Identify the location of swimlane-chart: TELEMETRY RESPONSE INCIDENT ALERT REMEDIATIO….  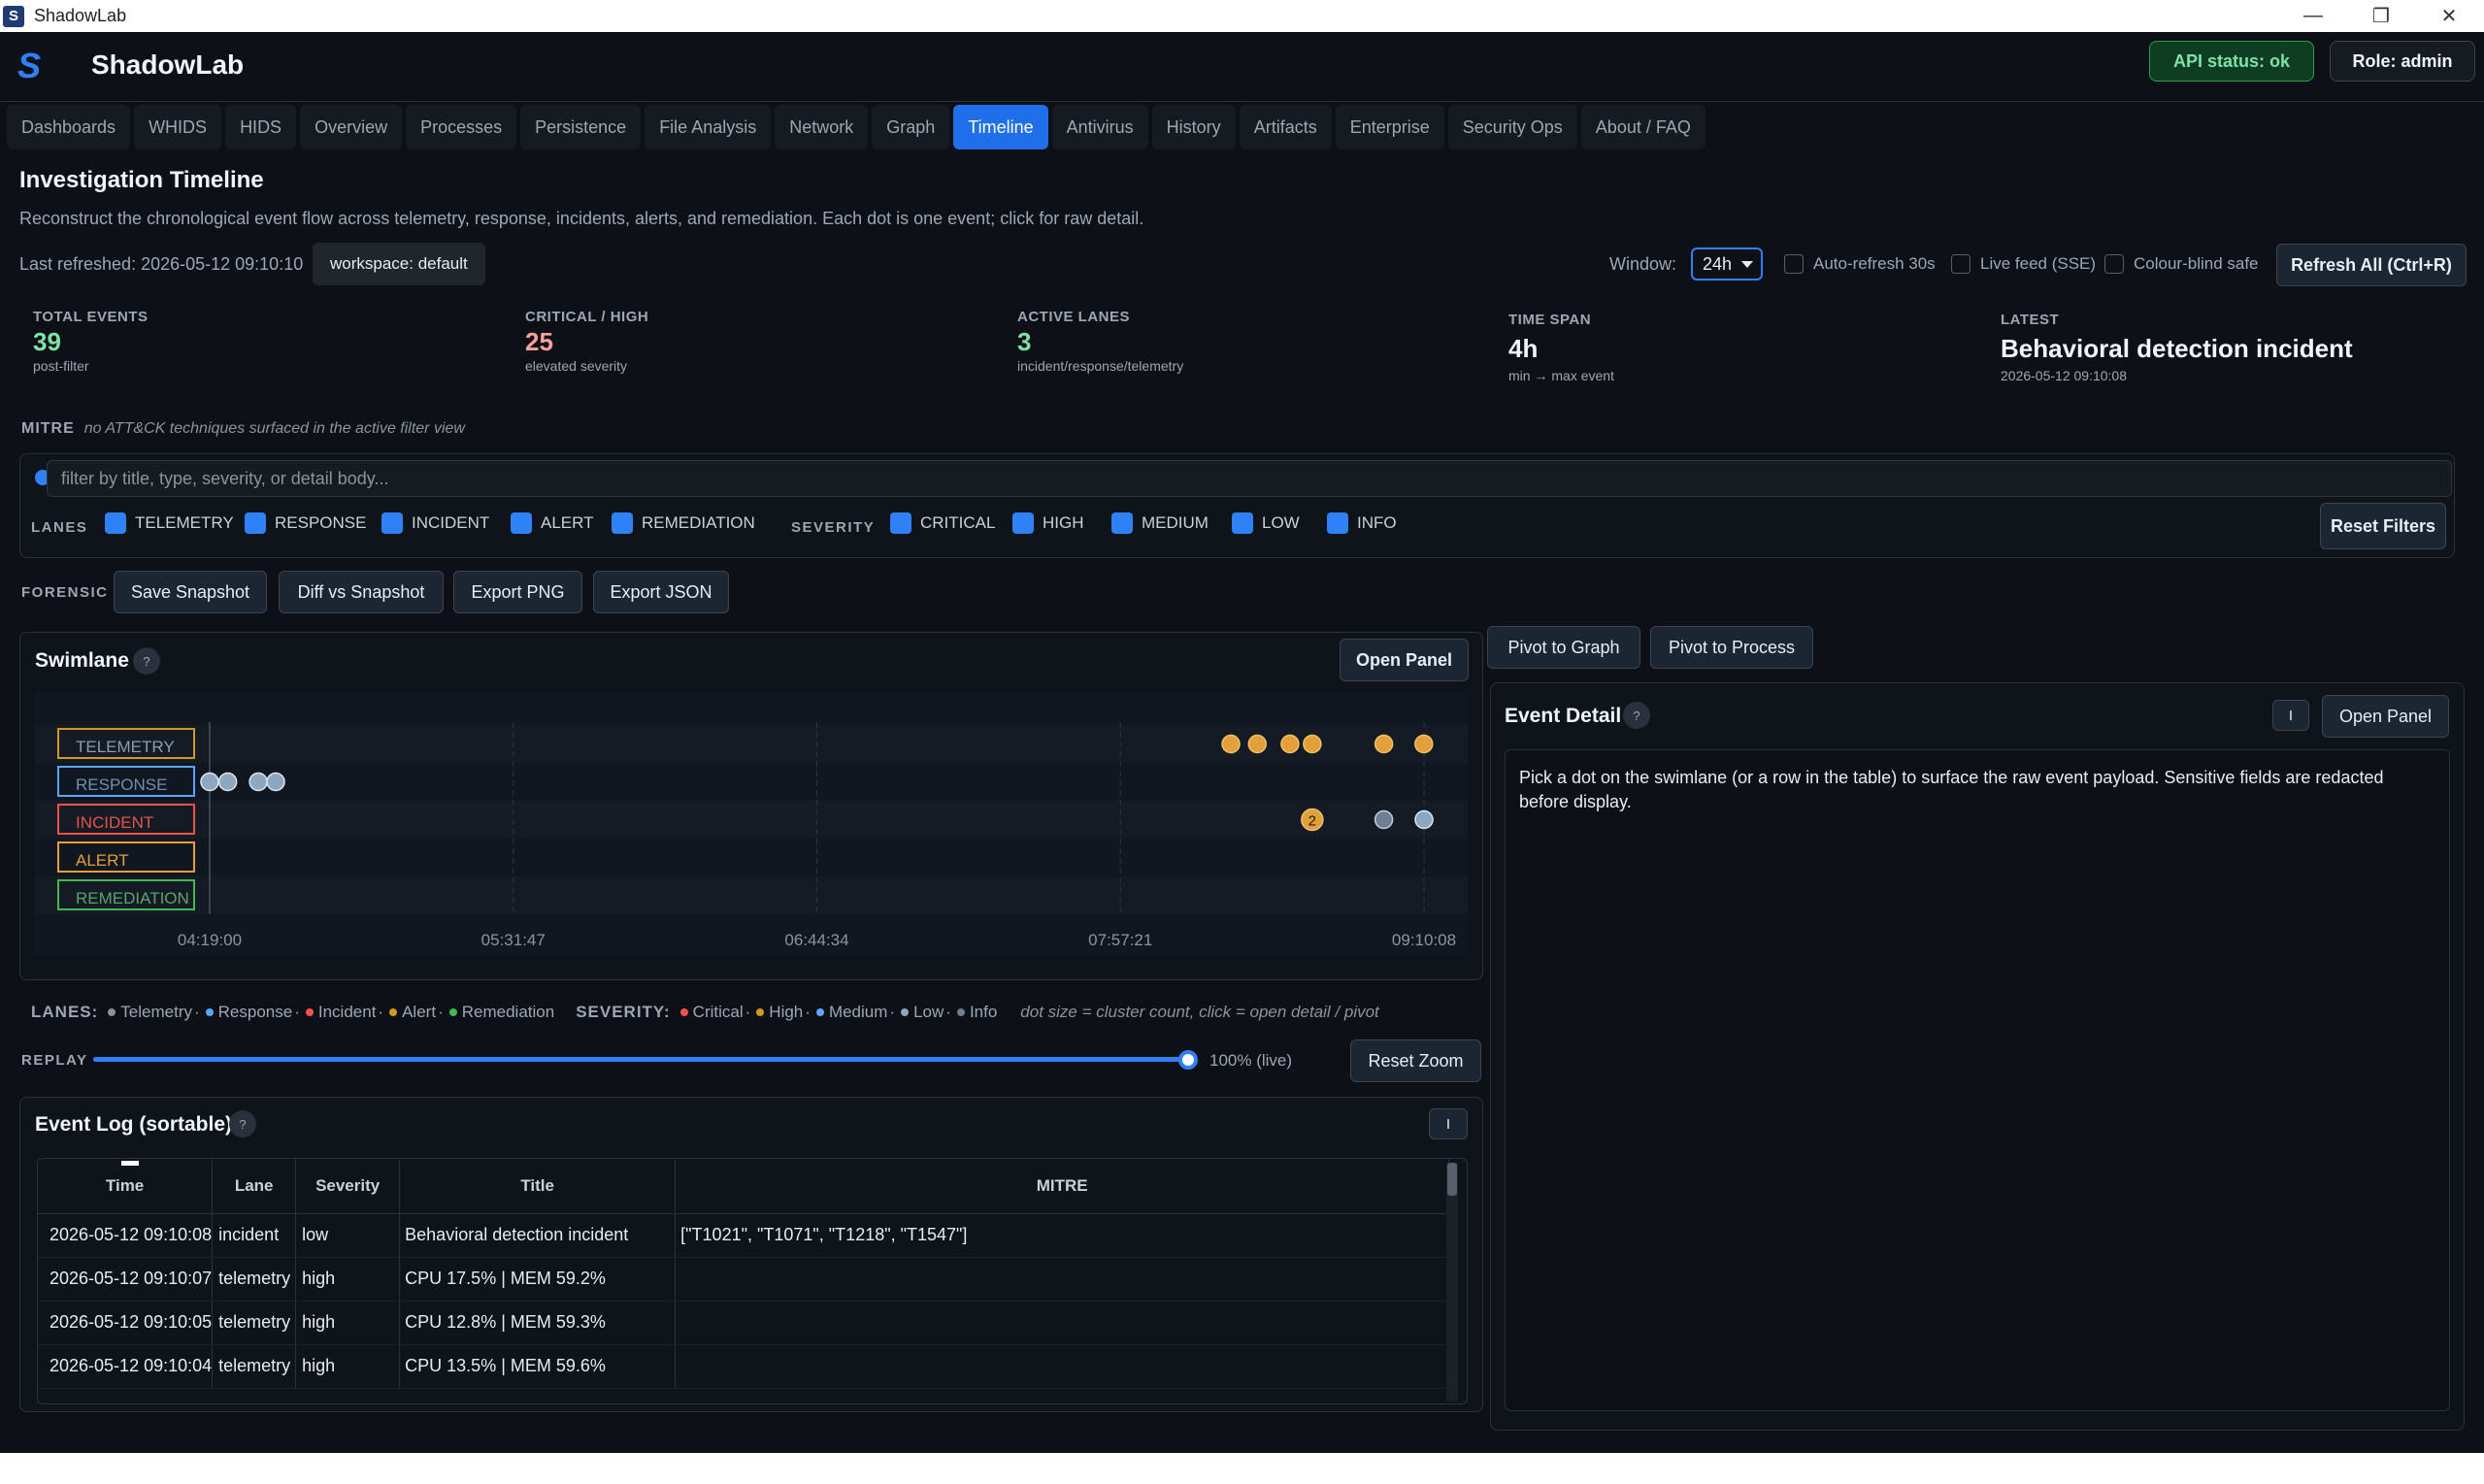
(751, 824).